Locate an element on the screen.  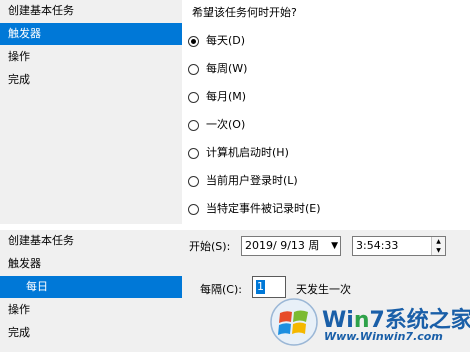
radio-computer-startup: 计算机启动时(H) is located at coordinates (238, 153).